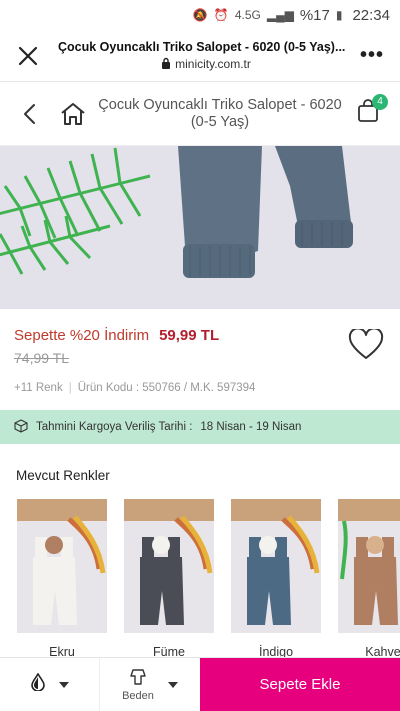 The image size is (400, 711). I want to click on back-icon, so click(29, 114).